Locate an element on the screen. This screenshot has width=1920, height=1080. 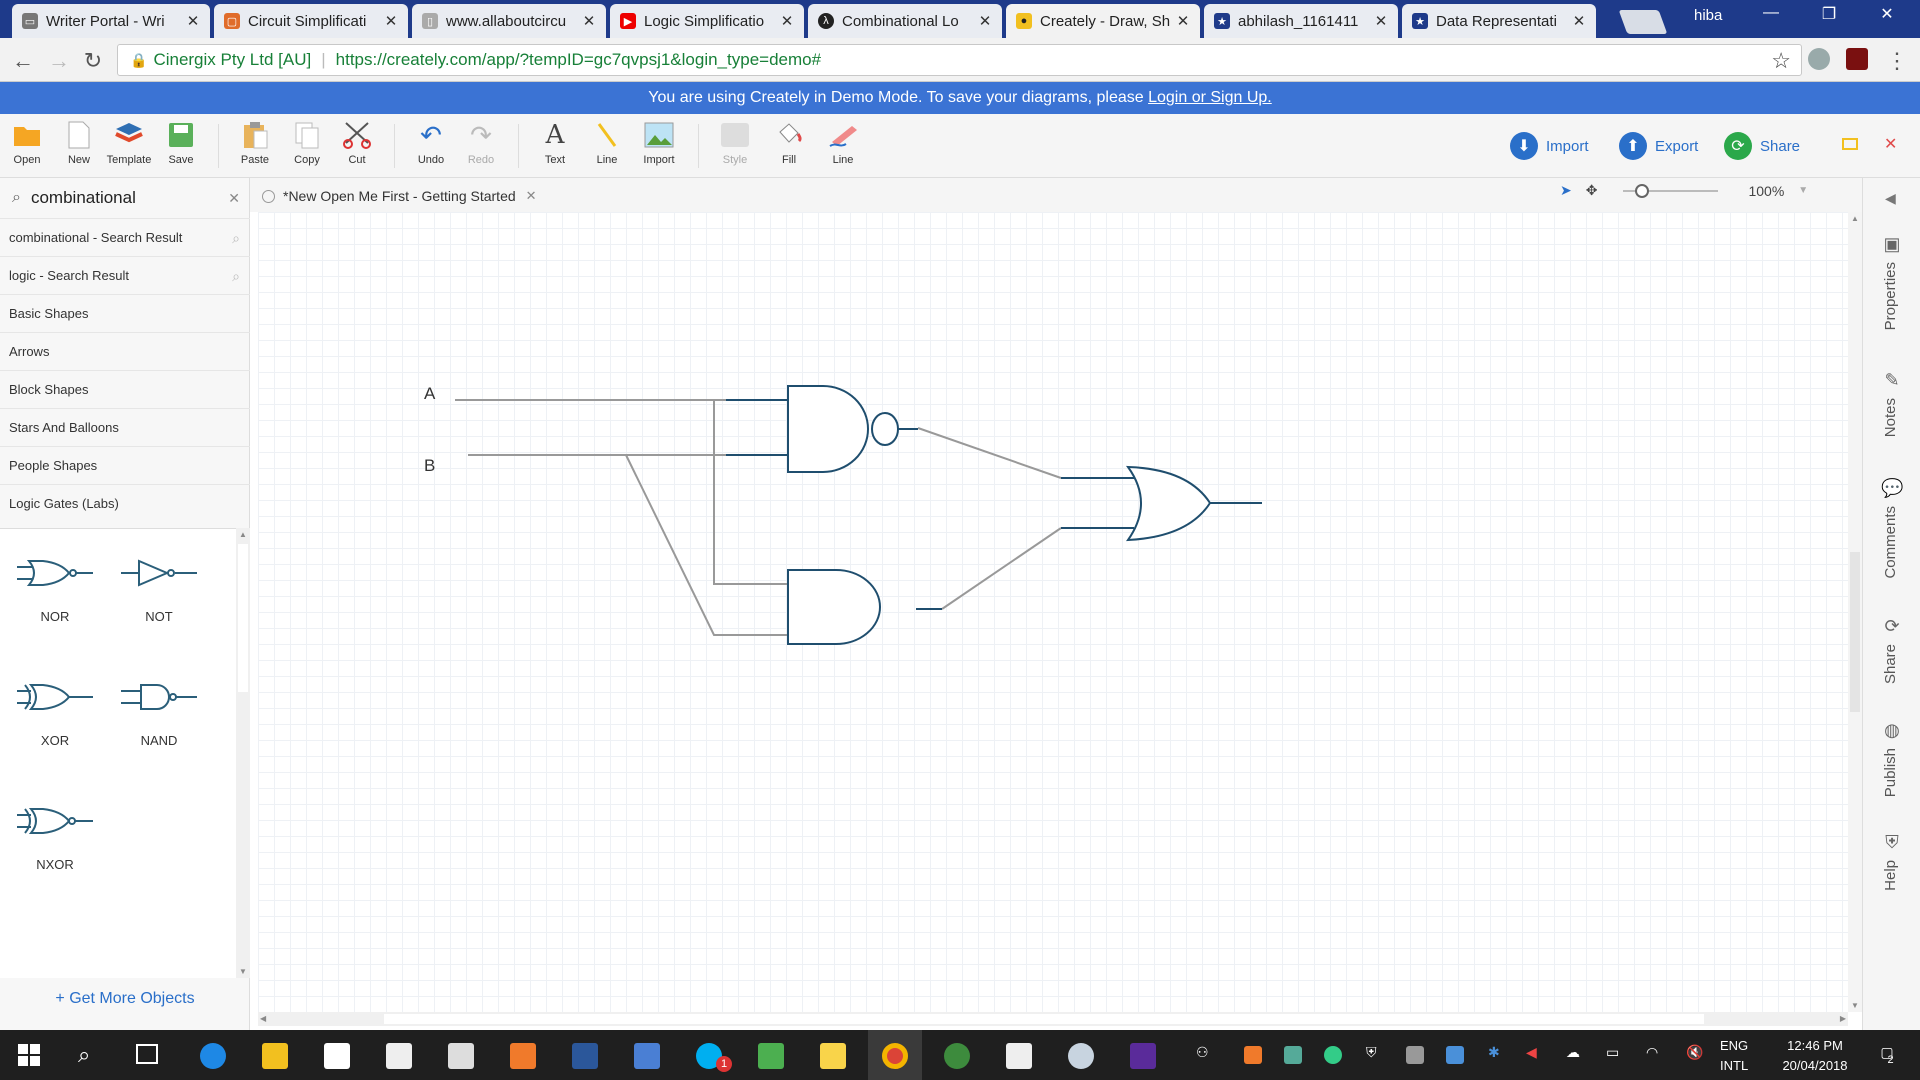
library-item-block-shapes: Block Shapes is located at coordinates (125, 389).